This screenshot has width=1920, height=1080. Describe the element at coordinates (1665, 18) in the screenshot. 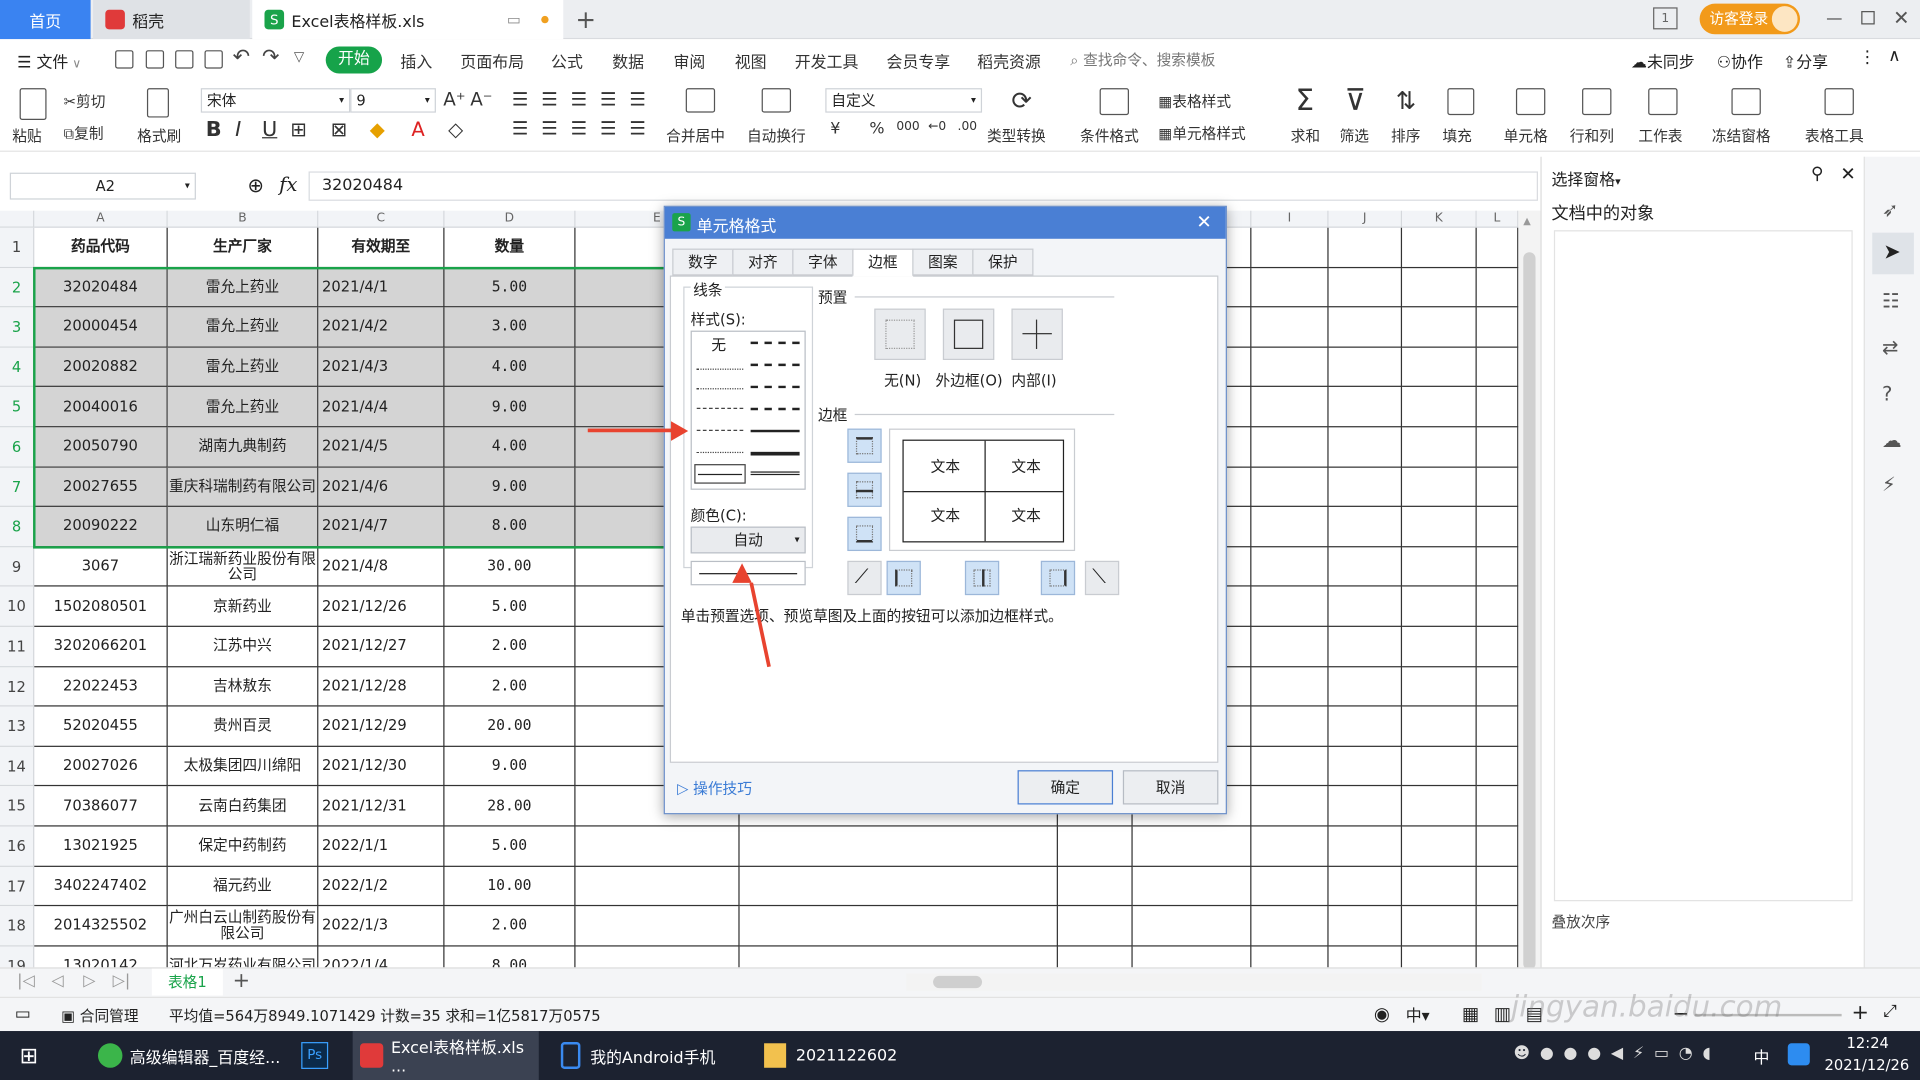

I see `window-layout-icon: 1` at that location.